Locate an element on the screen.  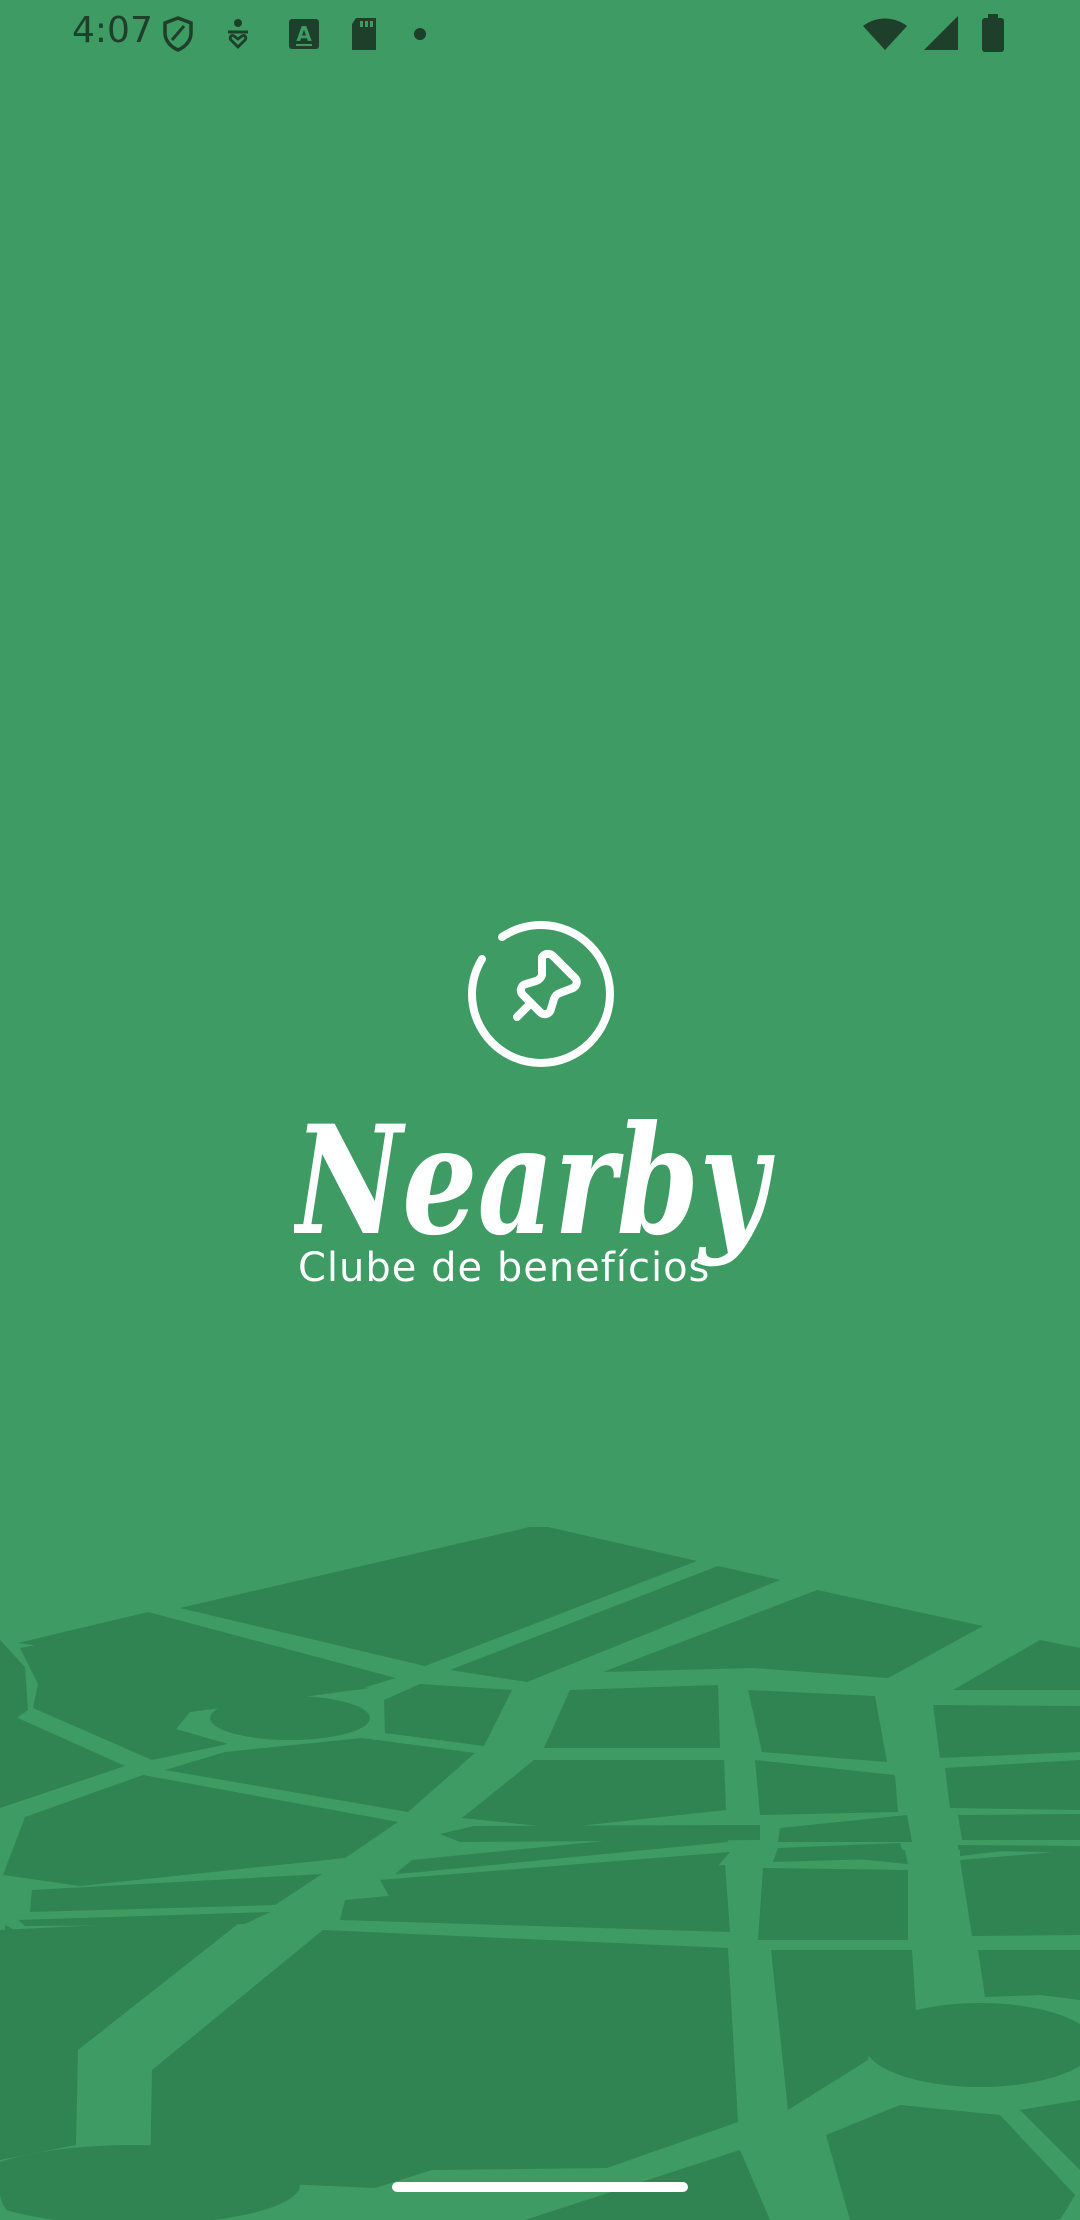
sd-card-icon is located at coordinates (364, 34).